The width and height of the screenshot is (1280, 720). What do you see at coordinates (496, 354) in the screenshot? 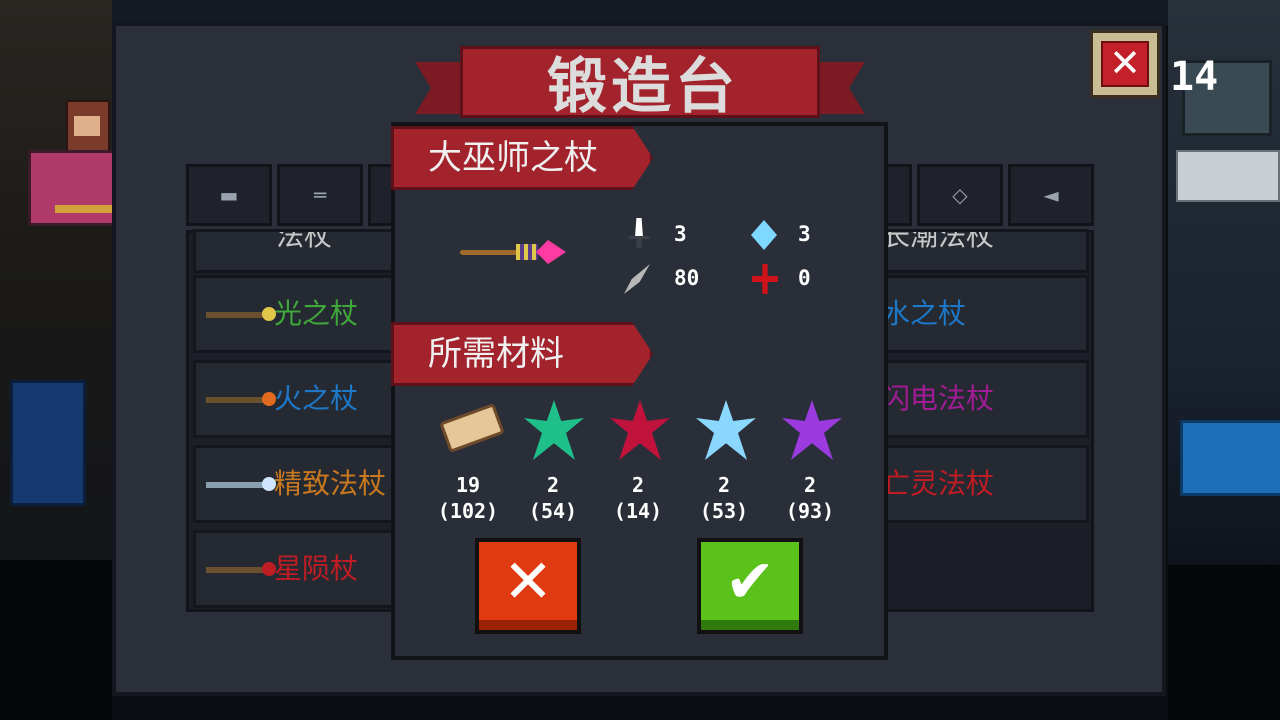
I see `materials-title: 所需材料` at bounding box center [496, 354].